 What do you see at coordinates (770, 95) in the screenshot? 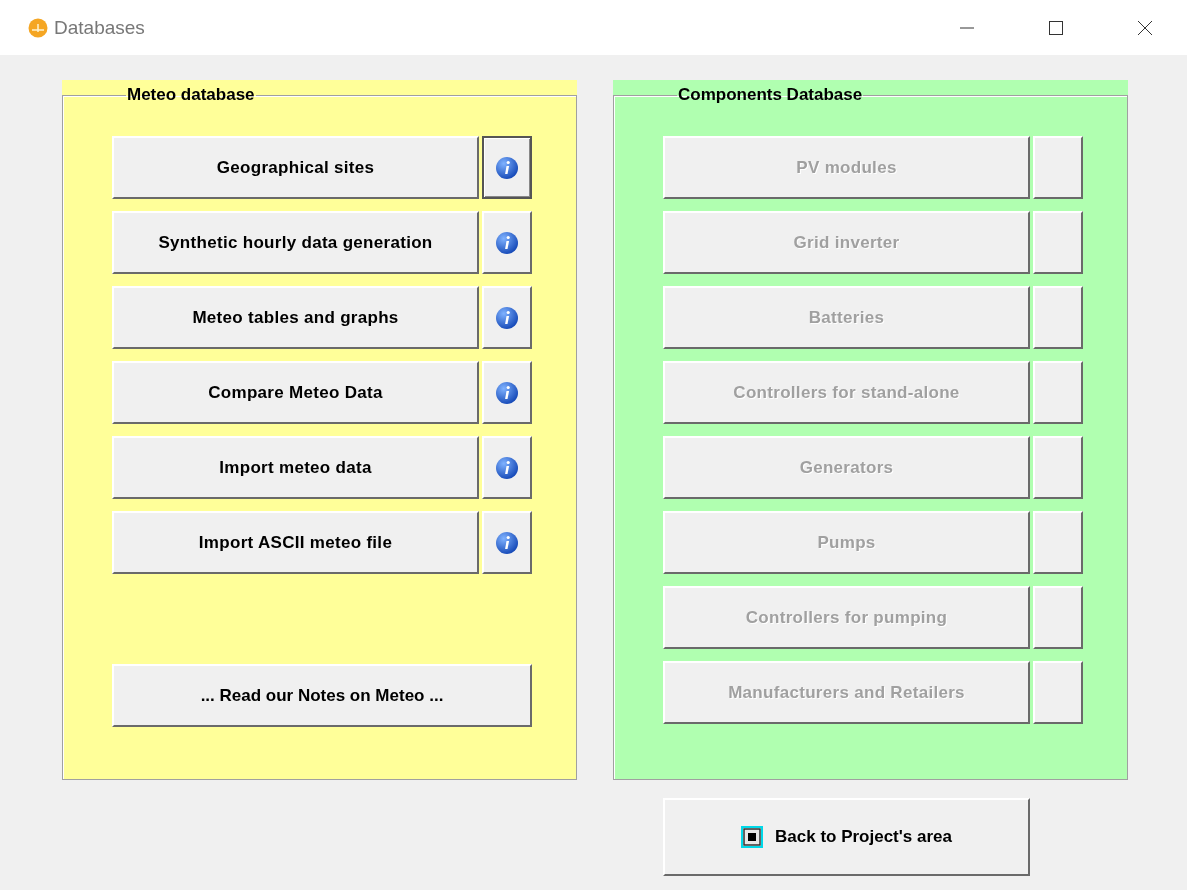
I see `group-title: Components Database` at bounding box center [770, 95].